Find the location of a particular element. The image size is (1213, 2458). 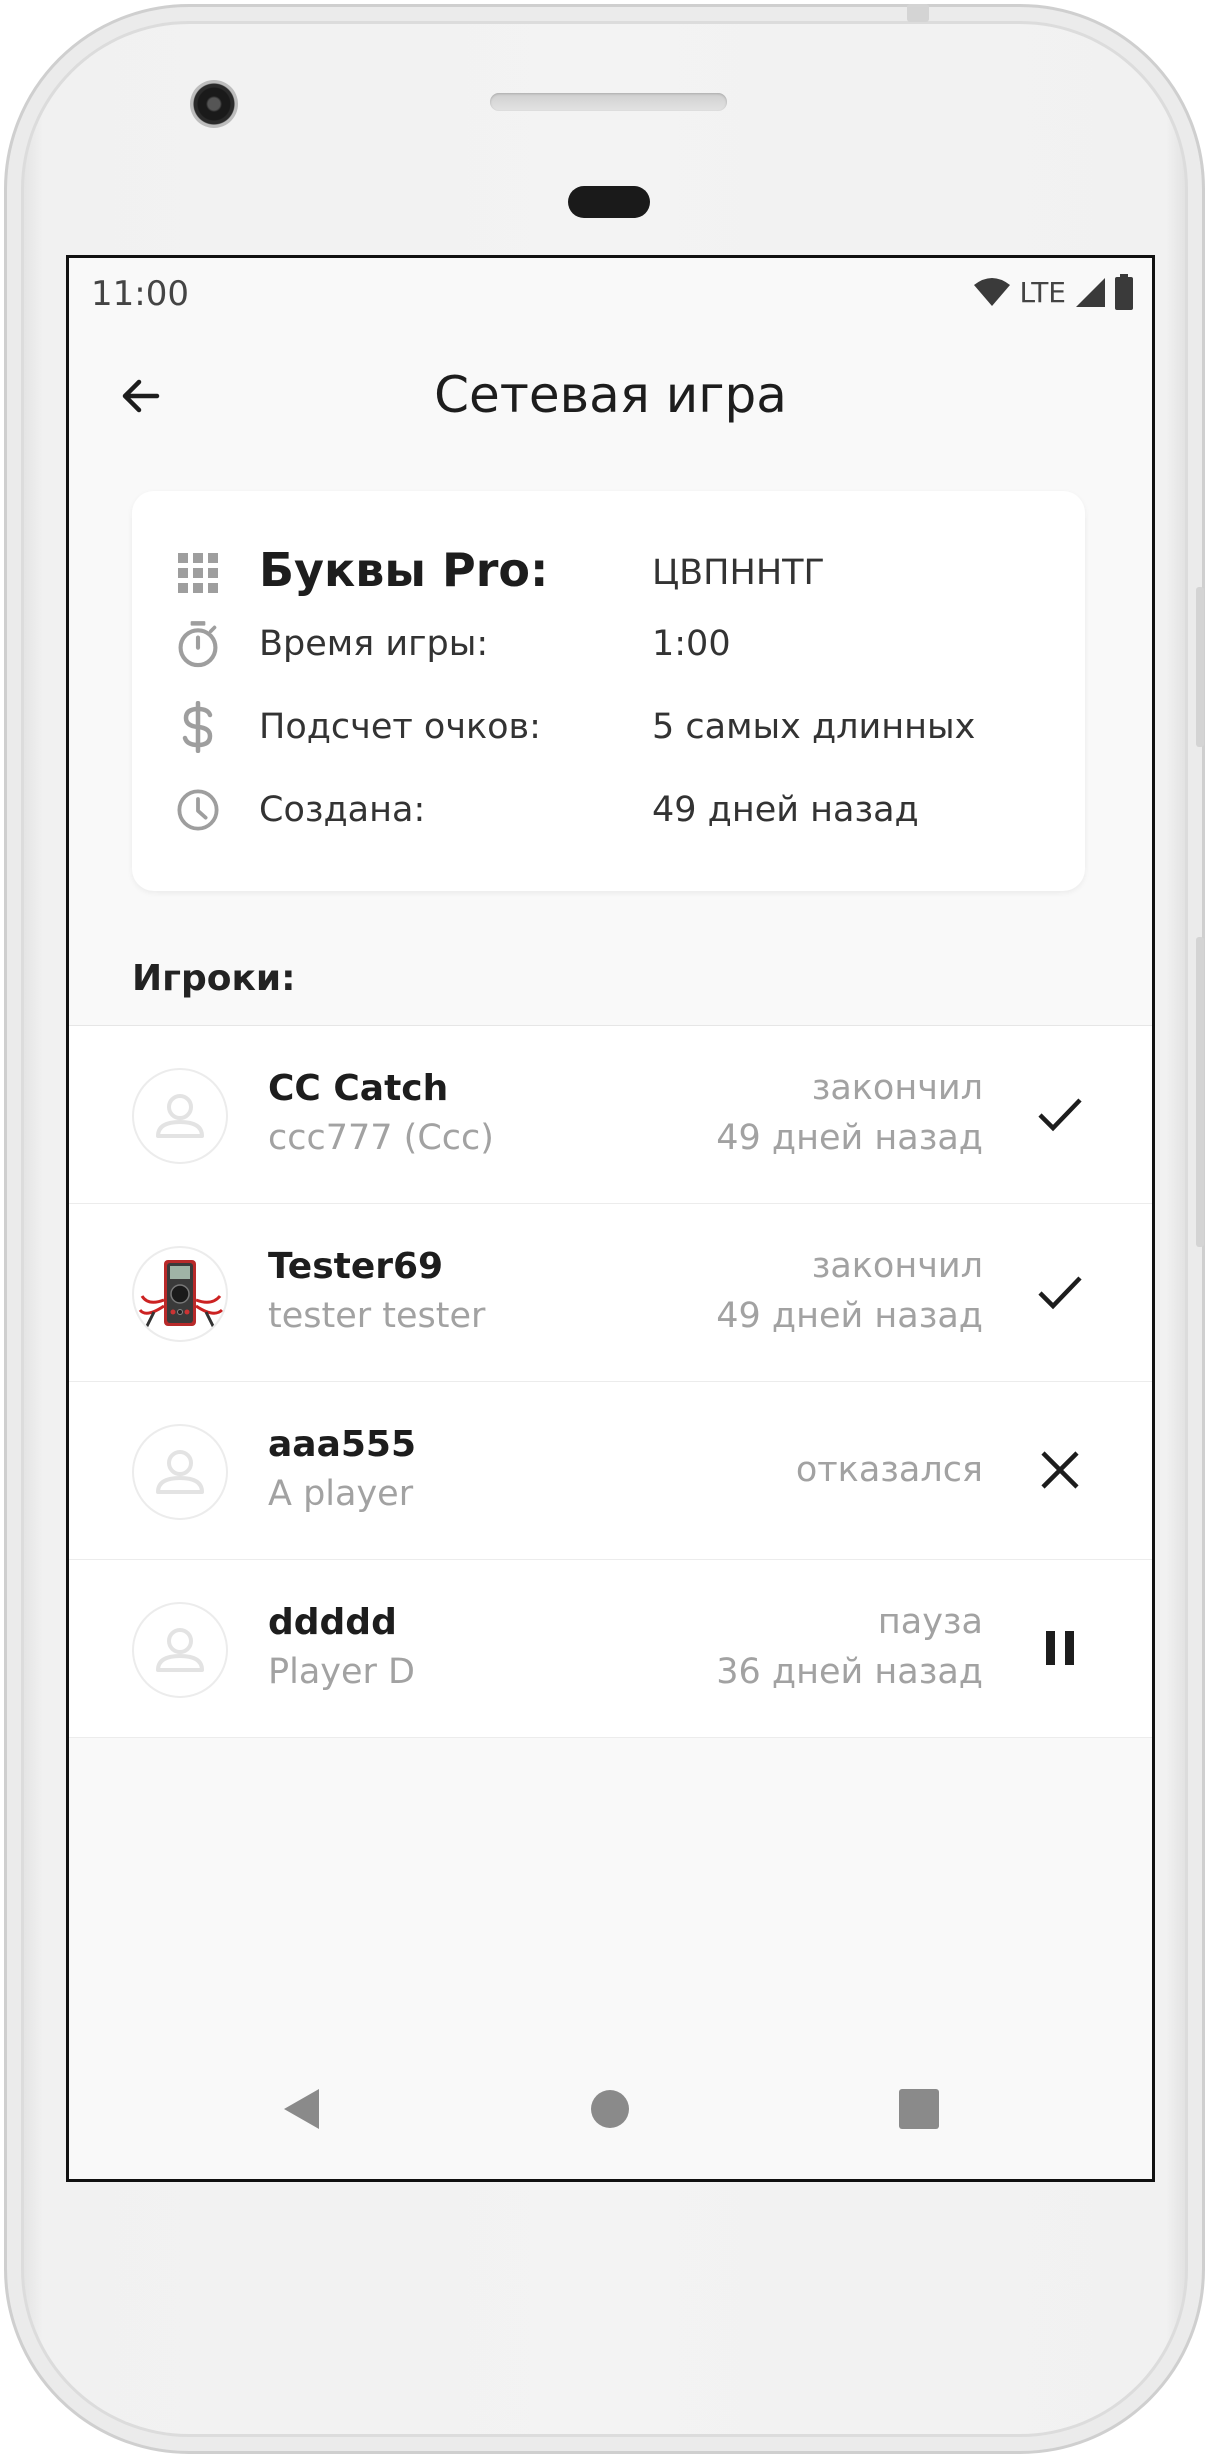

system-nav-bar is located at coordinates (610, 2109).